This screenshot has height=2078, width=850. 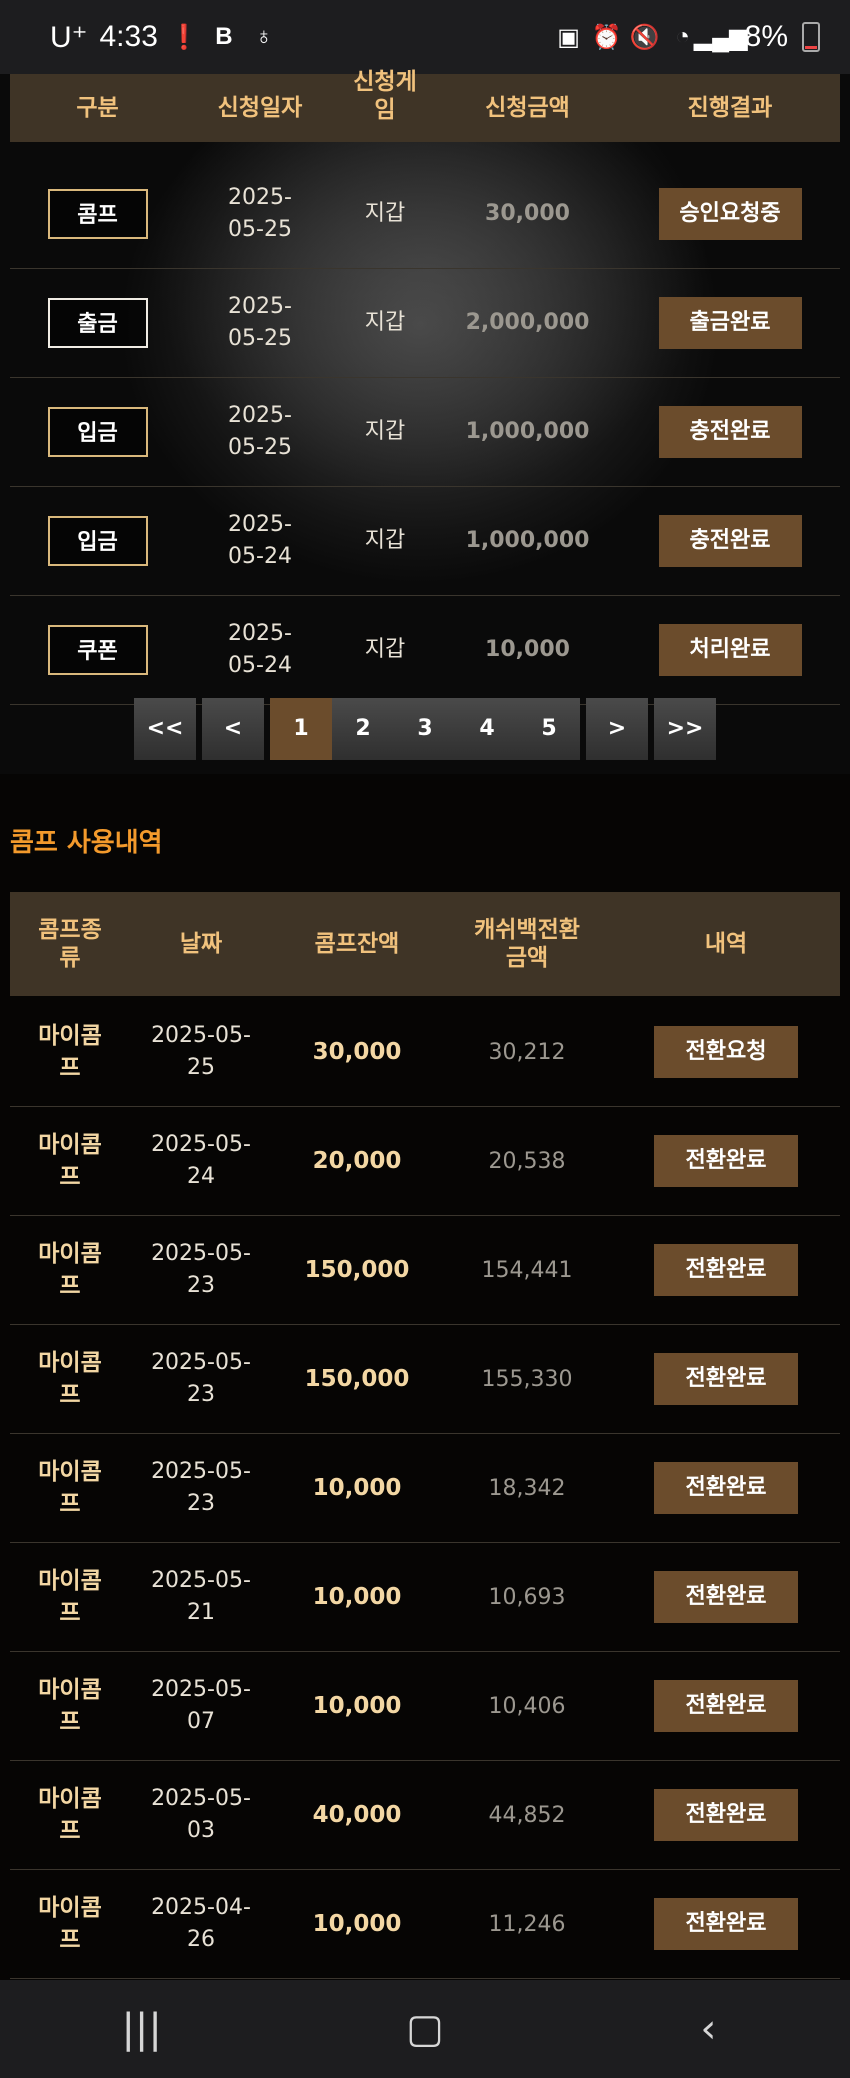 I want to click on app-b-icon: B, so click(x=224, y=36).